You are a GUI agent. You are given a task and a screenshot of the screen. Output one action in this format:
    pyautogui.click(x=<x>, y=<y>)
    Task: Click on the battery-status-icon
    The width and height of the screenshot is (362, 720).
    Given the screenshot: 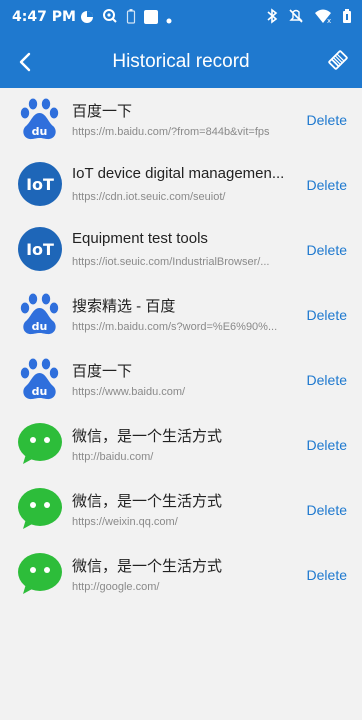 What is the action you would take?
    pyautogui.click(x=131, y=18)
    